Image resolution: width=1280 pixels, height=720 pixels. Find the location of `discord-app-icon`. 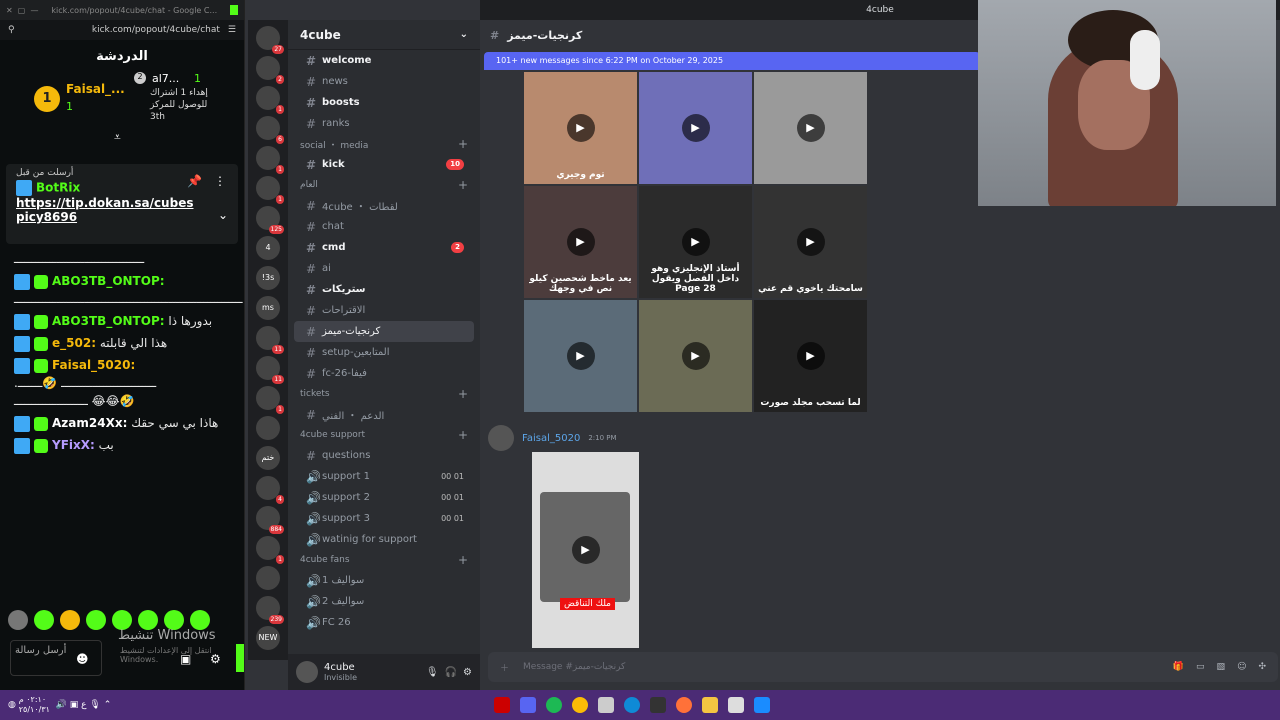

discord-app-icon is located at coordinates (528, 705).